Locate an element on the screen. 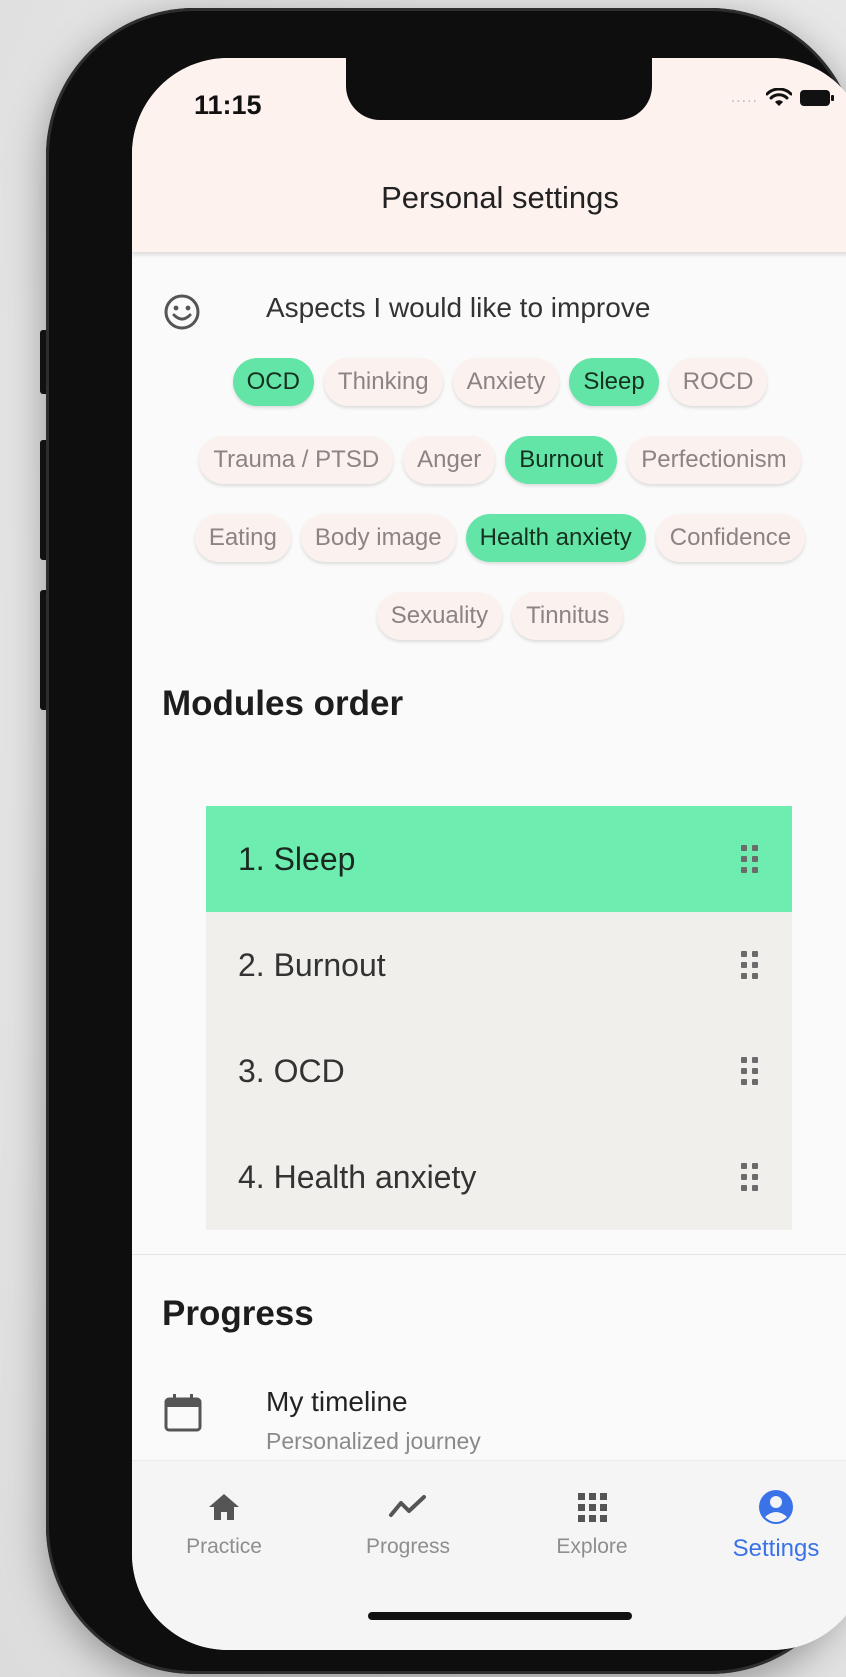  aspect-chip: Perfectionism is located at coordinates (714, 460).